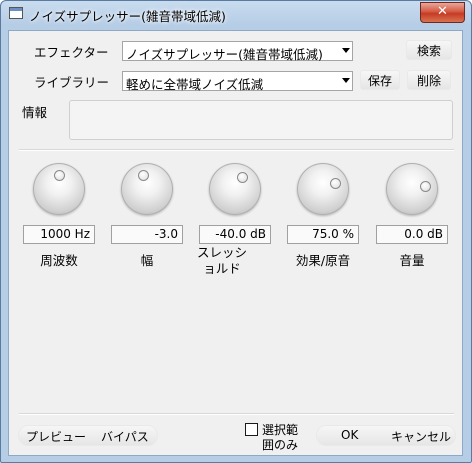  What do you see at coordinates (429, 80) in the screenshot?
I see `delete-button: 削除` at bounding box center [429, 80].